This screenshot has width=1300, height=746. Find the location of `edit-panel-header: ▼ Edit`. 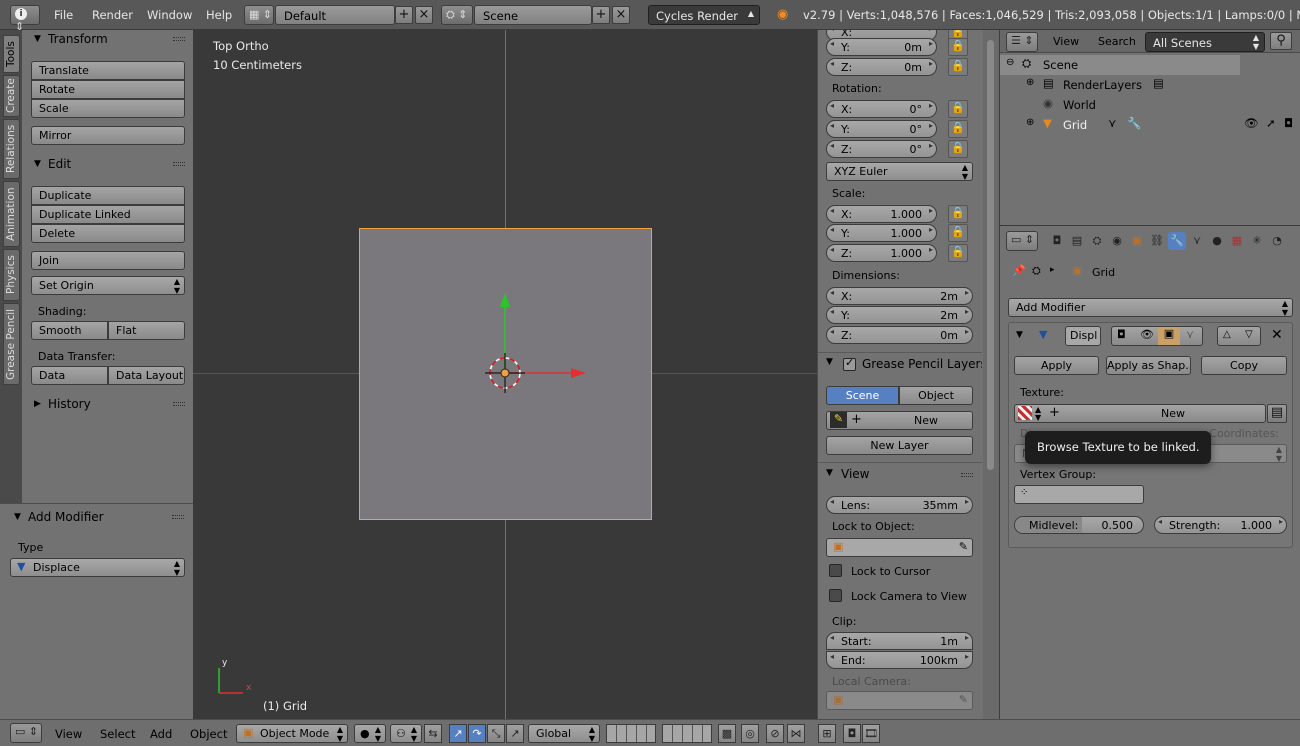

edit-panel-header: ▼ Edit is located at coordinates (107, 165).